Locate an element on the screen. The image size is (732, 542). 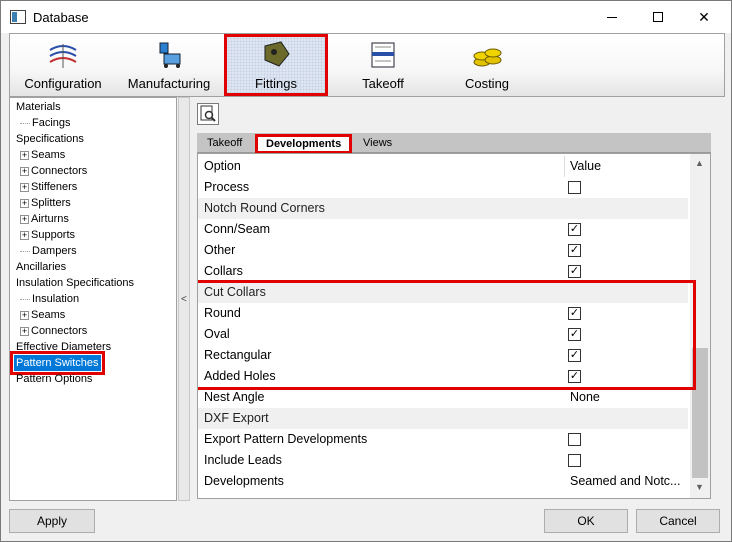
ribbon-tab-costing: Costing is located at coordinates (487, 65).